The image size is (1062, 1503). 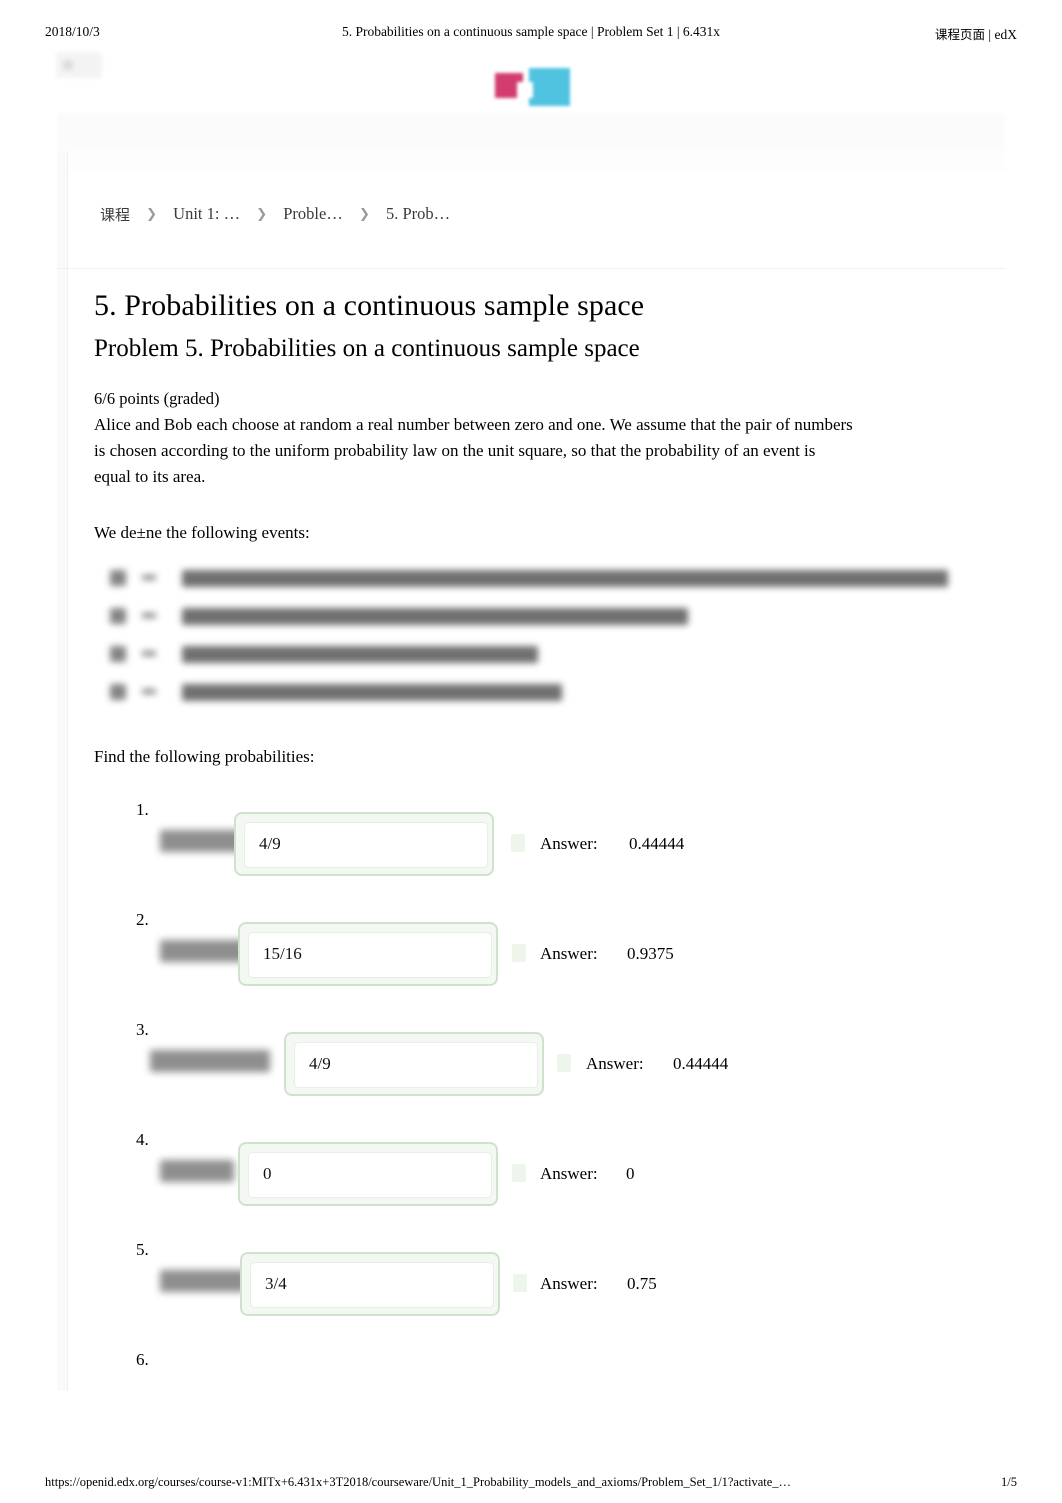 What do you see at coordinates (630, 1173) in the screenshot?
I see `answer-value: 0` at bounding box center [630, 1173].